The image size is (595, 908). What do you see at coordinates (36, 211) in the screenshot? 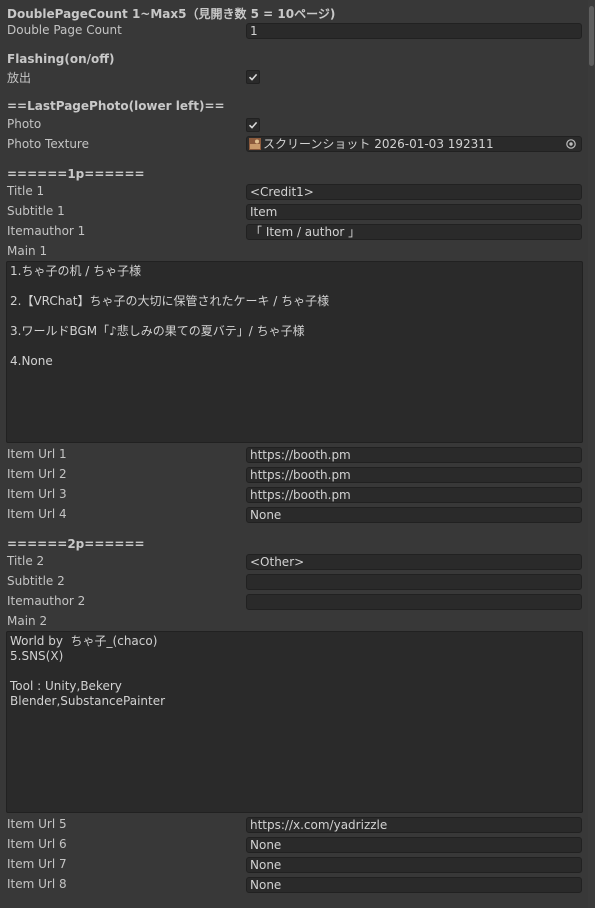
I see `subtitle-1-label: Subtitle 1` at bounding box center [36, 211].